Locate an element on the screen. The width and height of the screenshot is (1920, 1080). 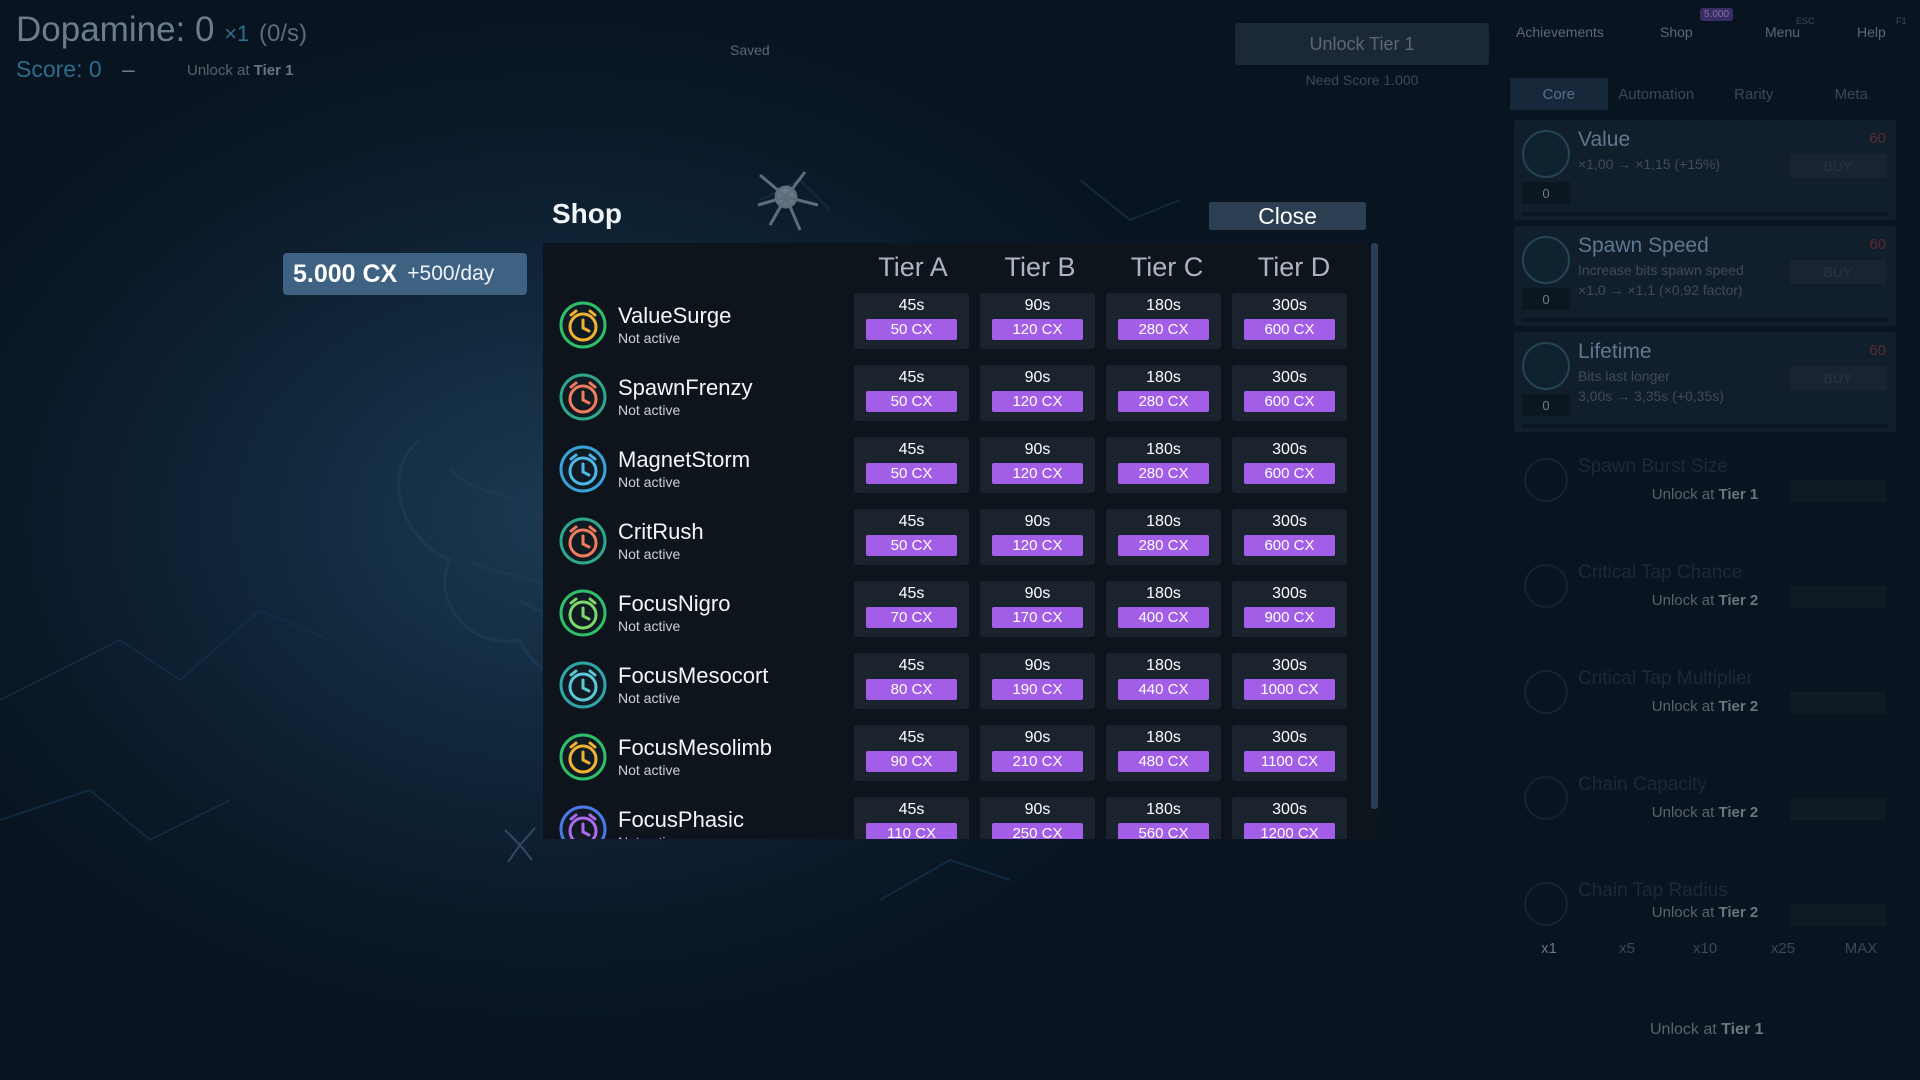
buy-tier-a-button: 45s 80 CX is located at coordinates (911, 681).